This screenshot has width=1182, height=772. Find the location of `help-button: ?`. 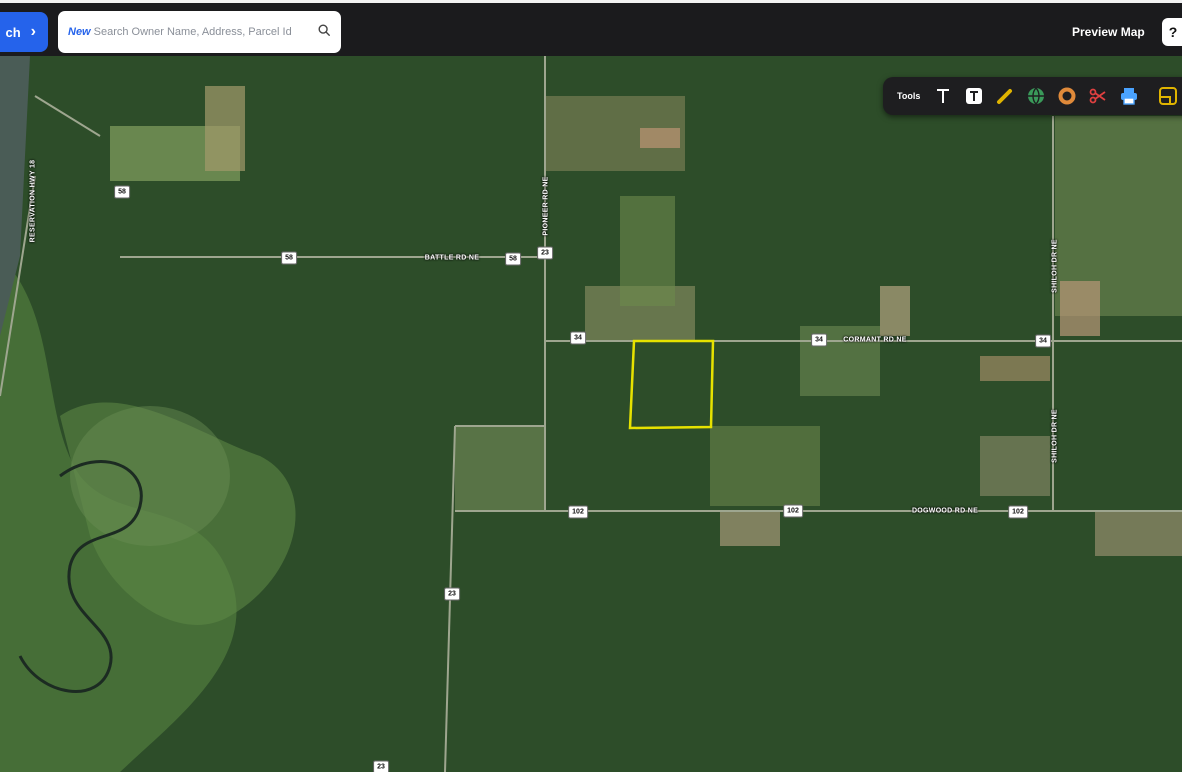

help-button: ? is located at coordinates (1172, 32).